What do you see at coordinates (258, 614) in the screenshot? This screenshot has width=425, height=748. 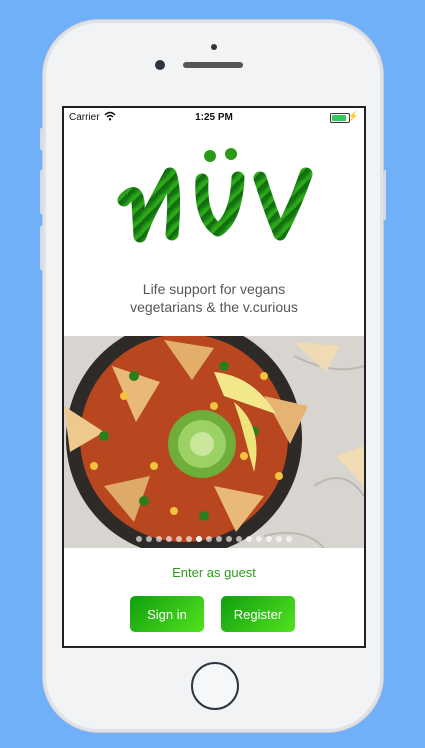 I see `register-button: Register` at bounding box center [258, 614].